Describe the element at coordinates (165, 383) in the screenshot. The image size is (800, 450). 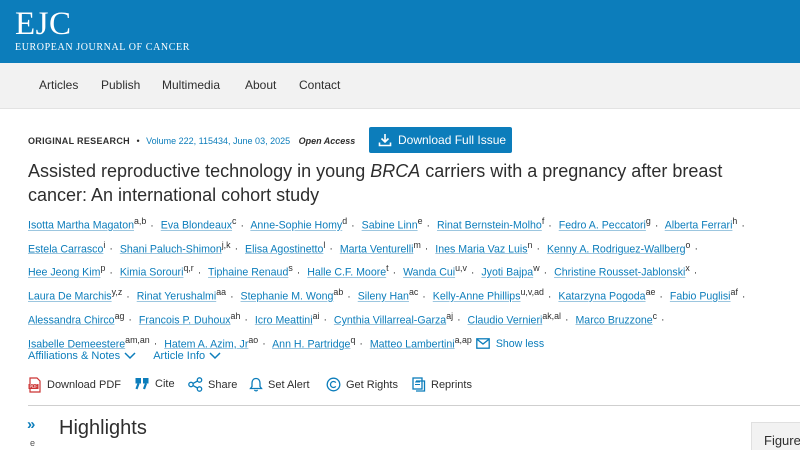
I see `cite-label: Cite` at that location.